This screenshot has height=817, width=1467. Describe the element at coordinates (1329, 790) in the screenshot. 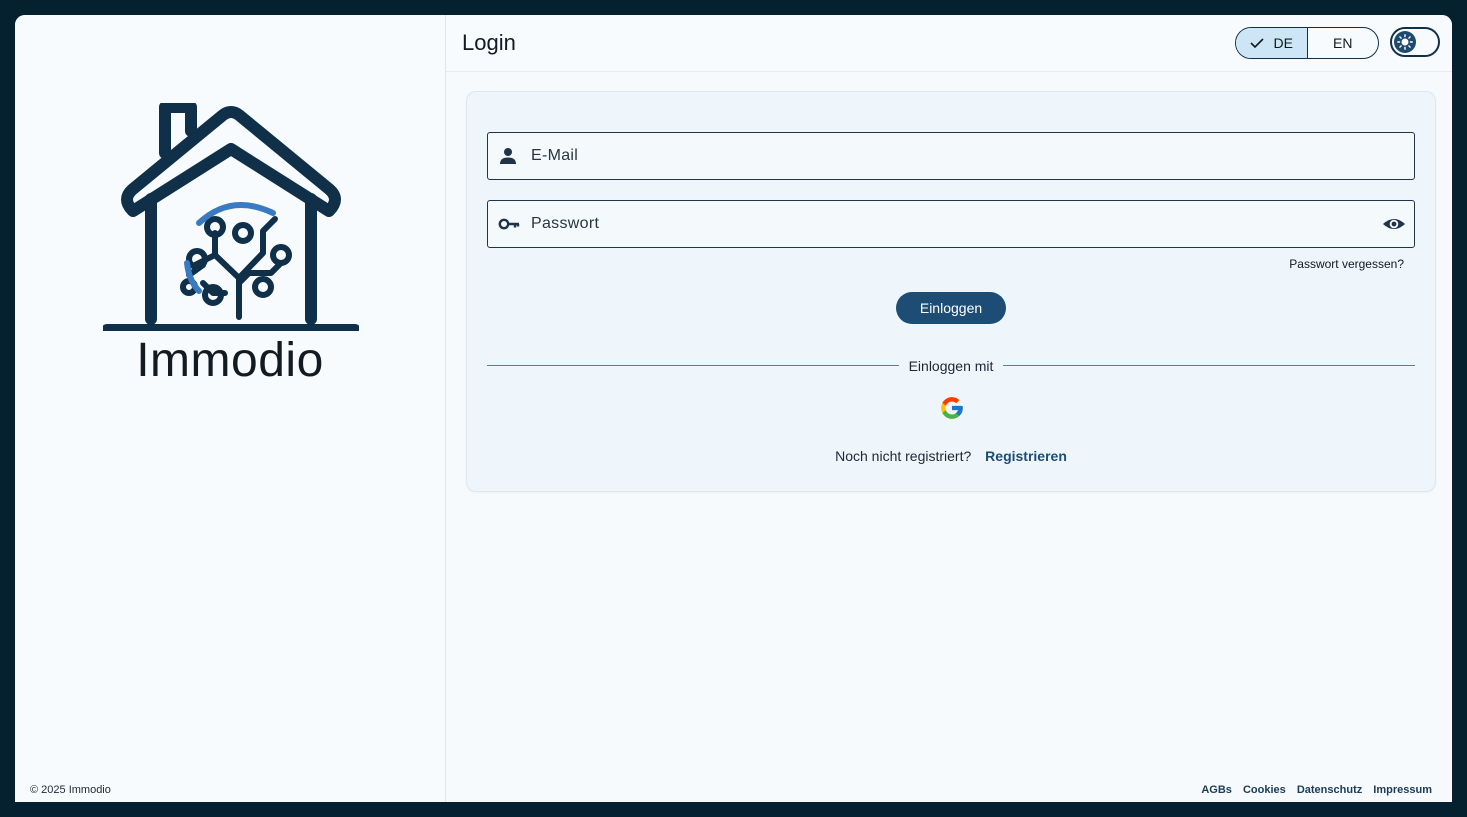

I see `footer-link-datenschutz: Datenschutz` at that location.